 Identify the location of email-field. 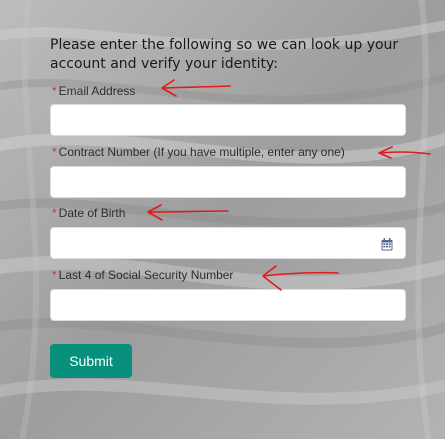
(228, 120).